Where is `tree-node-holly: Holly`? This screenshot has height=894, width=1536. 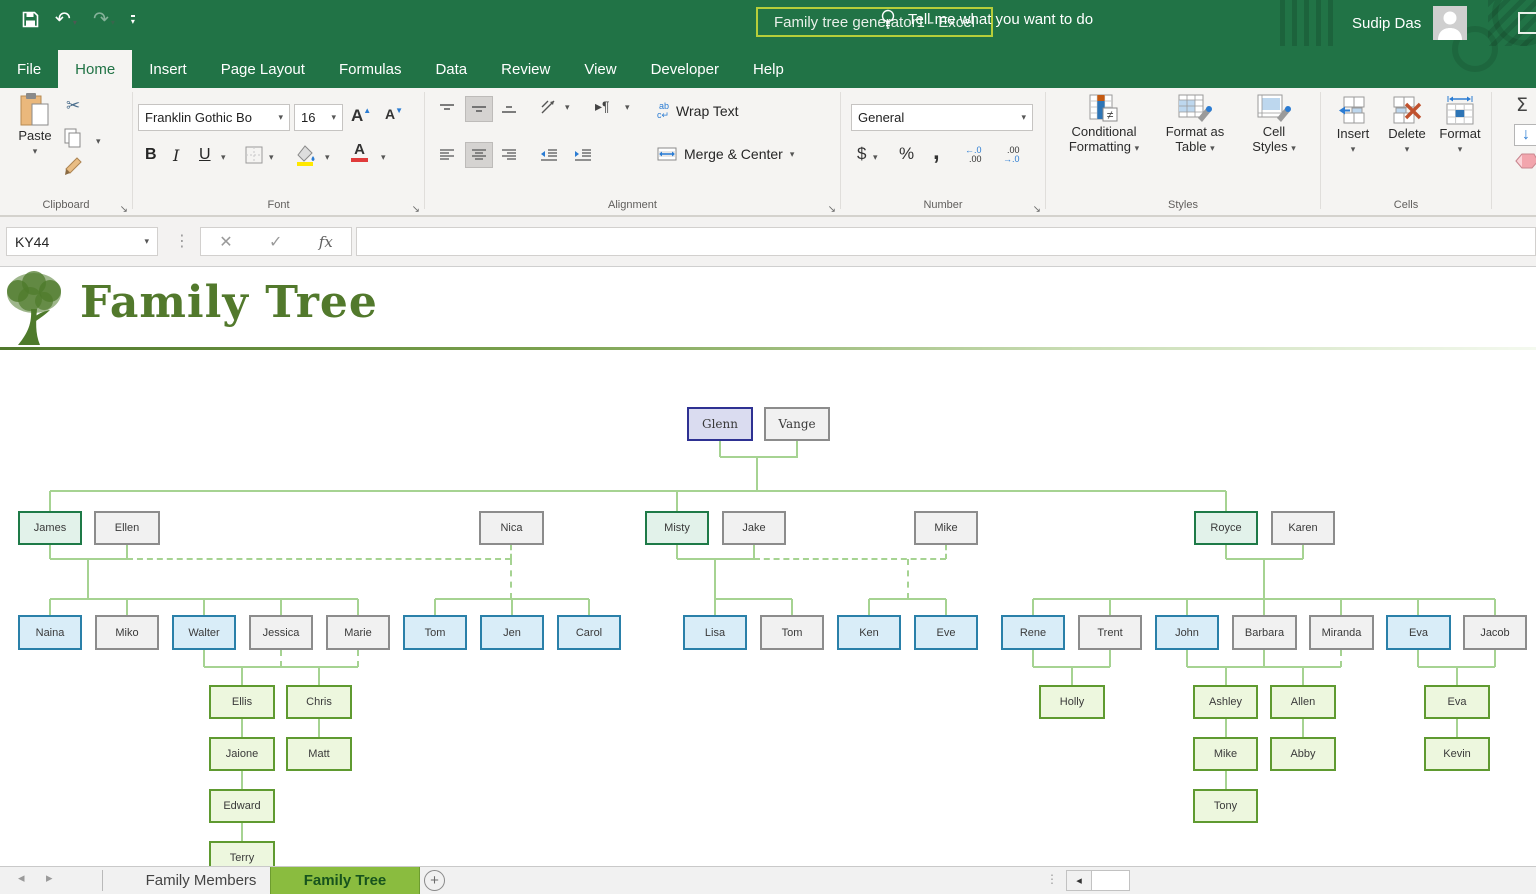 tree-node-holly: Holly is located at coordinates (1072, 702).